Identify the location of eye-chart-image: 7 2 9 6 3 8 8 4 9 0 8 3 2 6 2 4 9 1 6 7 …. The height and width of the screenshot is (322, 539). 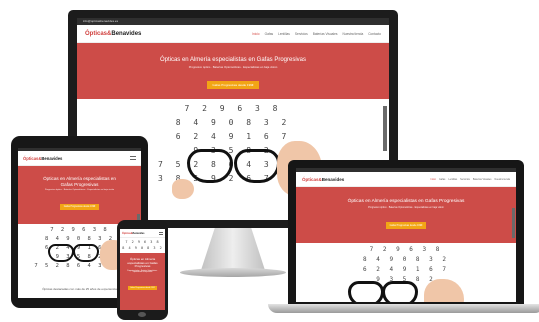
(406, 272).